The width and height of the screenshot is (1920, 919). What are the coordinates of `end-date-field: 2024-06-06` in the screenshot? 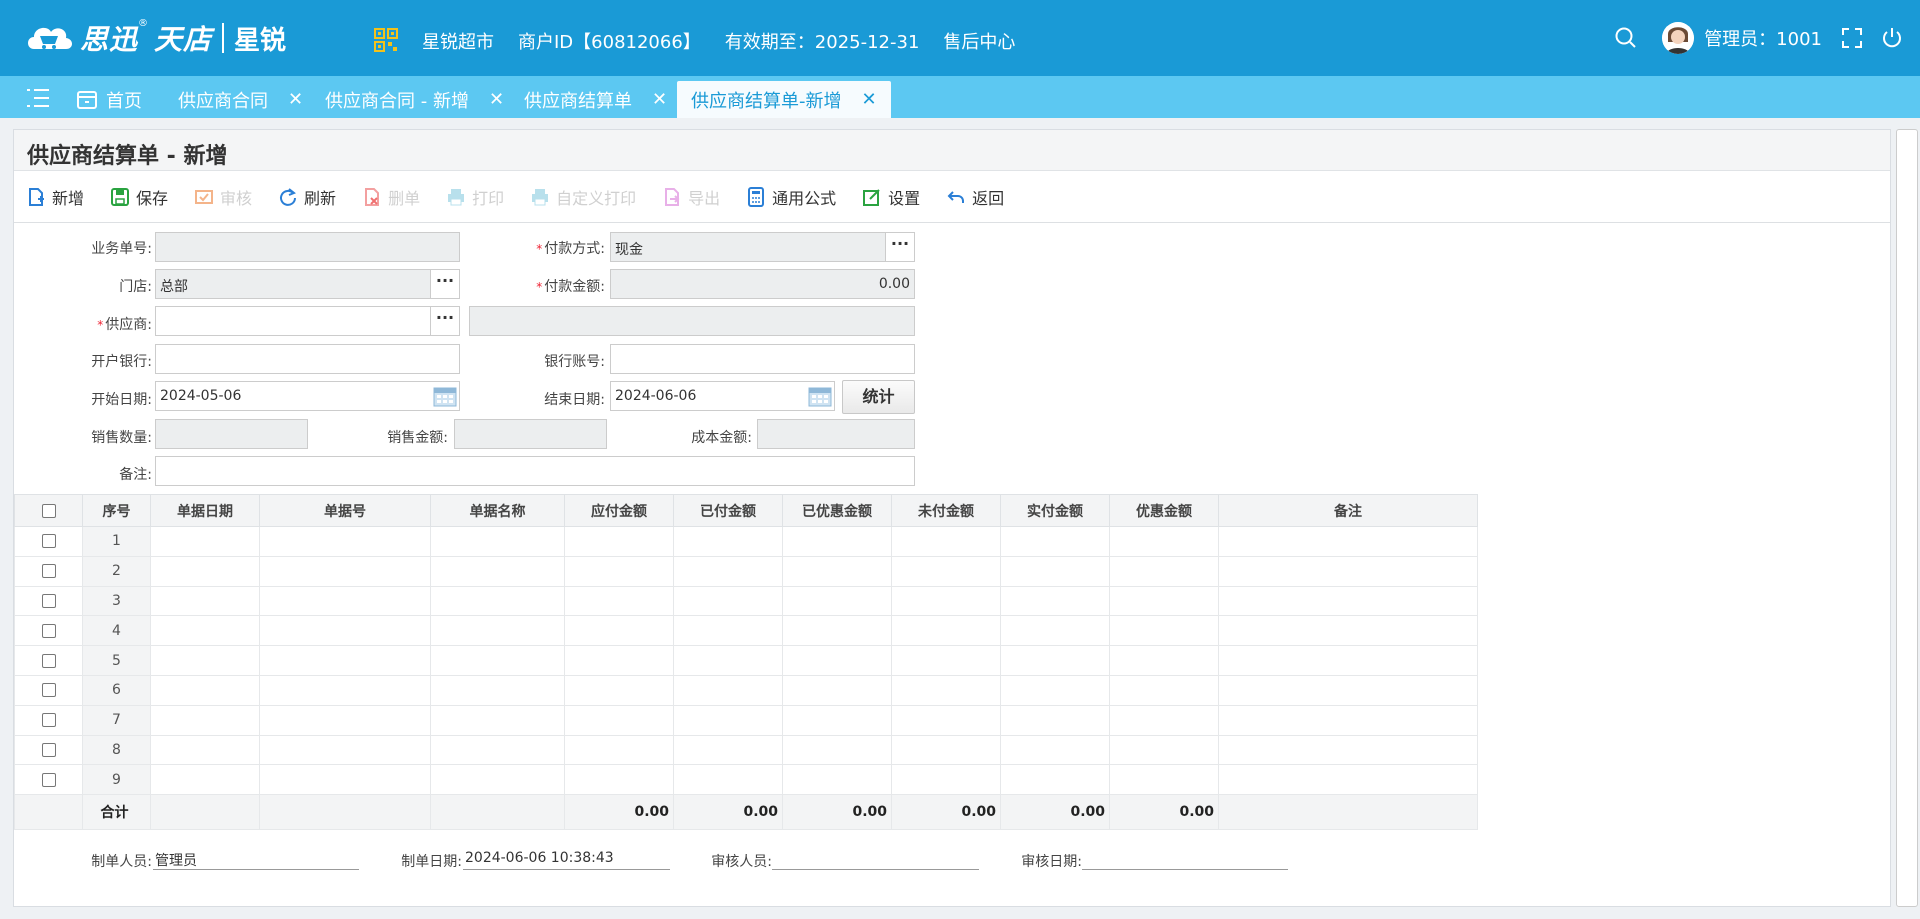 It's located at (722, 396).